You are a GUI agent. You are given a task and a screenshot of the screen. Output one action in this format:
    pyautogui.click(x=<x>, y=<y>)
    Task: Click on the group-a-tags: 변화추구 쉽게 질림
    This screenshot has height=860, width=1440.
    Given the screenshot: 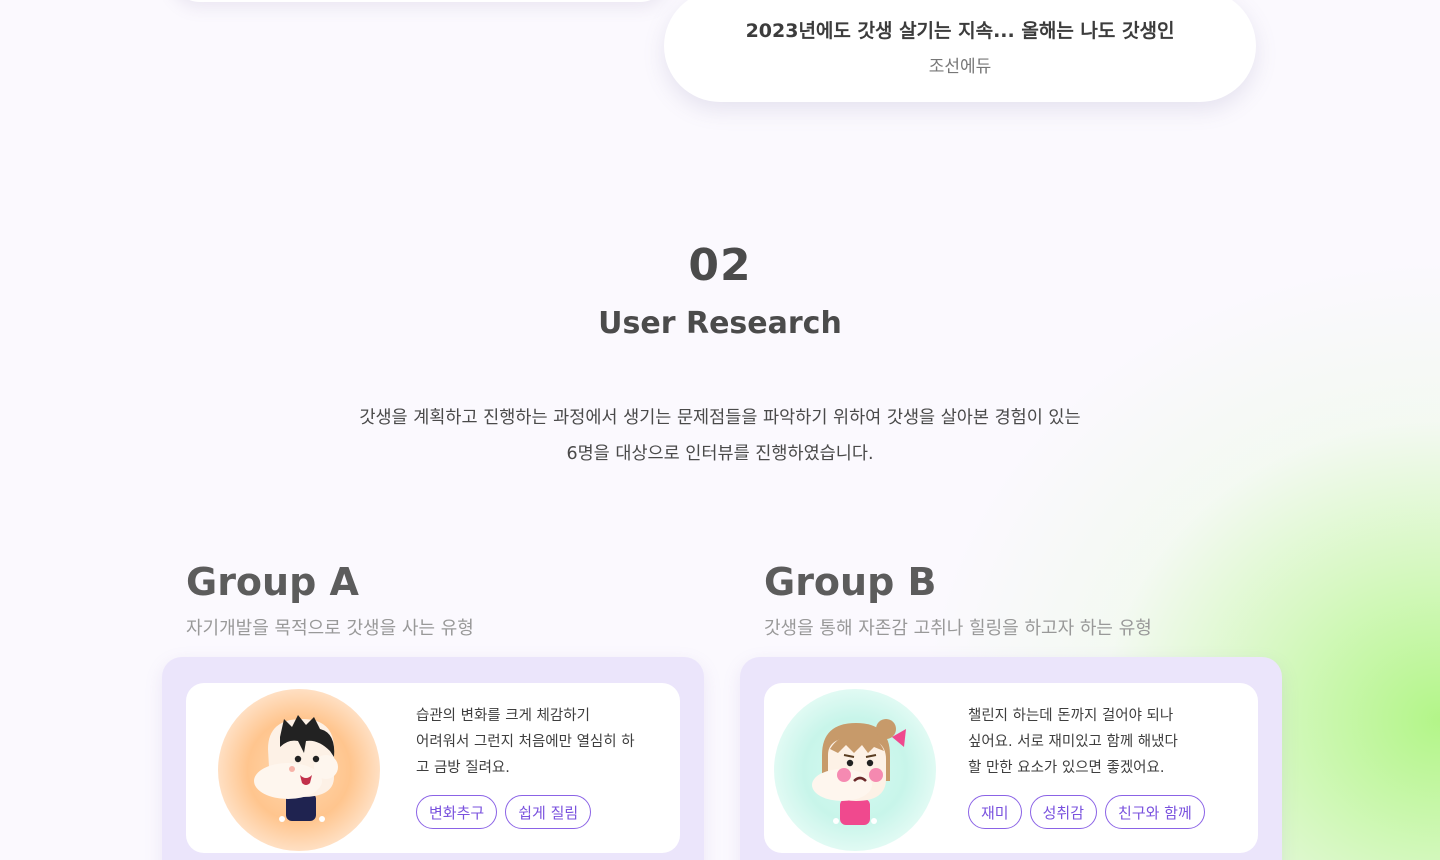 What is the action you would take?
    pyautogui.click(x=504, y=812)
    